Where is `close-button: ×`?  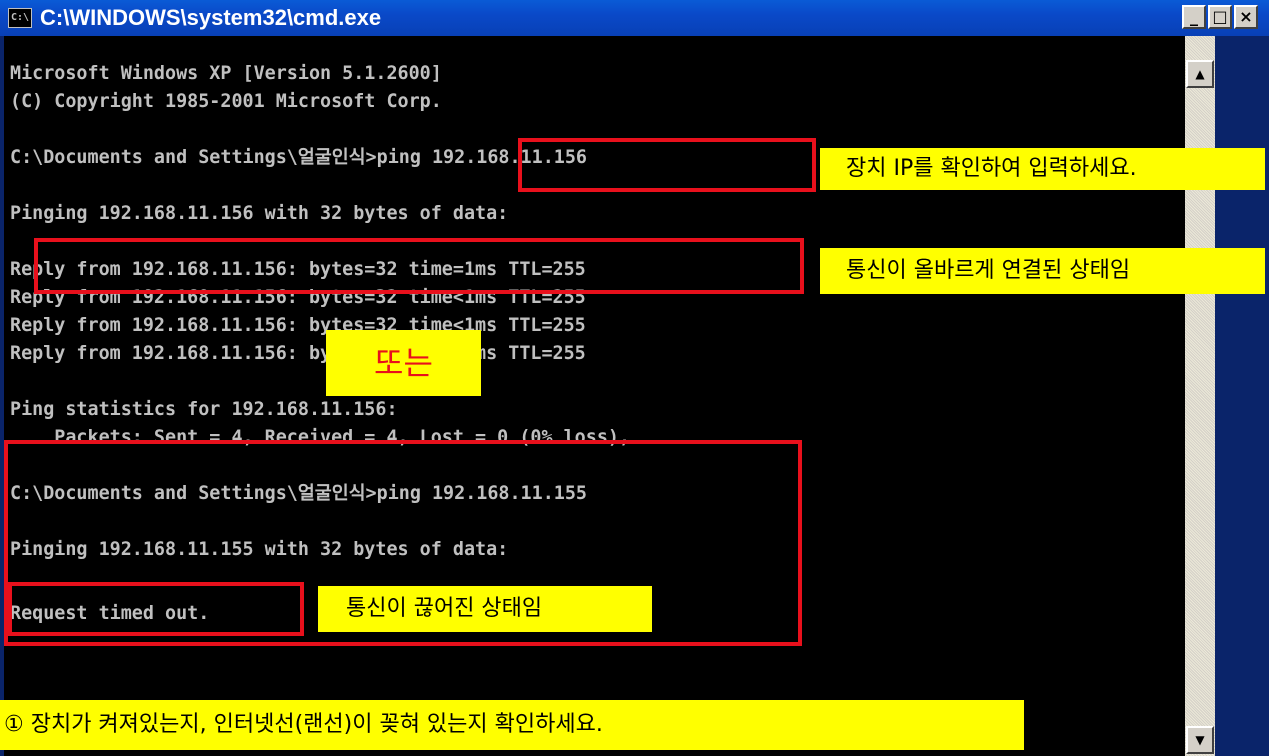
close-button: × is located at coordinates (1246, 17).